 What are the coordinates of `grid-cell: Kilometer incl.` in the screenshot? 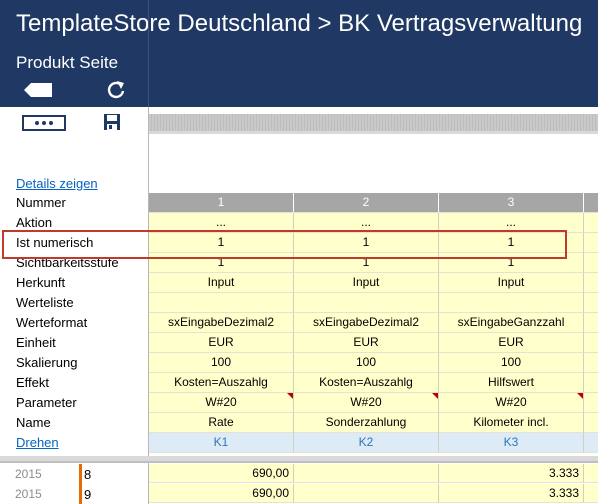 It's located at (511, 423).